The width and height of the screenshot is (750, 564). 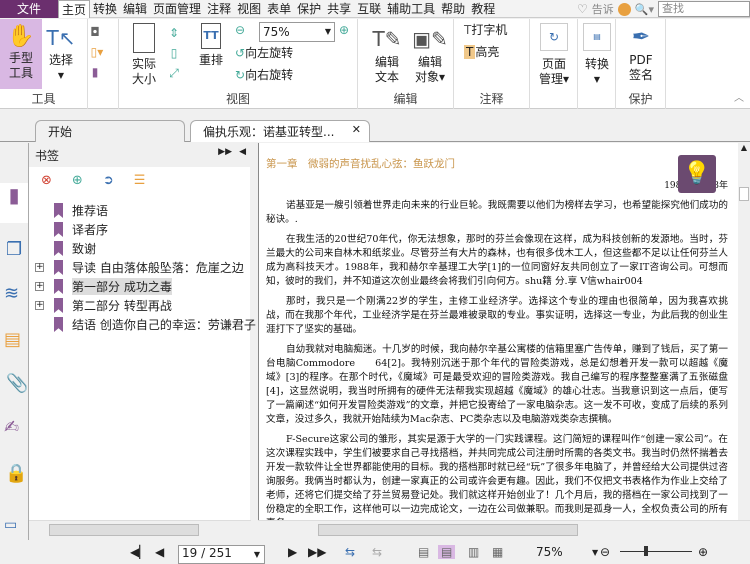 What do you see at coordinates (142, 267) in the screenshot?
I see `bookmark-item: + 导读 自由落体般坠落：危崖之边` at bounding box center [142, 267].